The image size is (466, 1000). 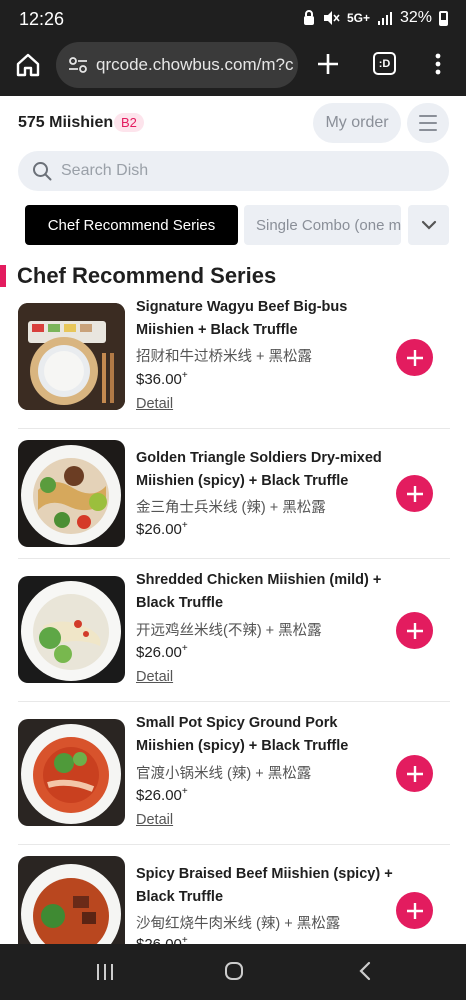 What do you see at coordinates (224, 357) in the screenshot?
I see `dish-chinese-name: 招财和牛过桥米线 + 黑松露` at bounding box center [224, 357].